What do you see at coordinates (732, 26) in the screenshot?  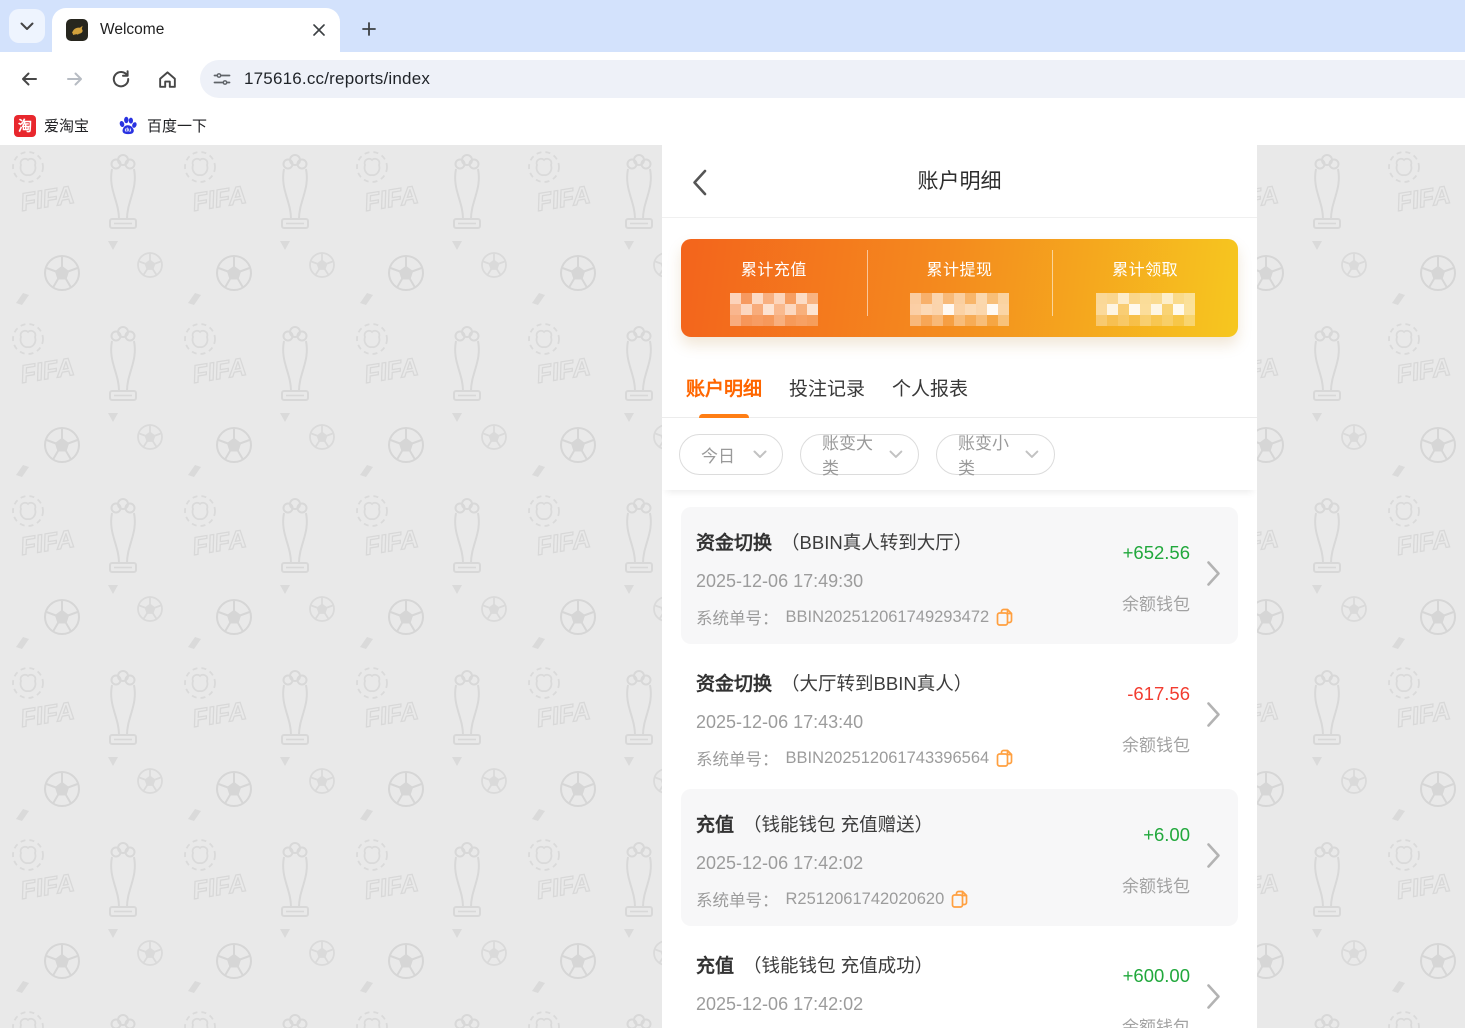 I see `browser-tab-strip: Welcome` at bounding box center [732, 26].